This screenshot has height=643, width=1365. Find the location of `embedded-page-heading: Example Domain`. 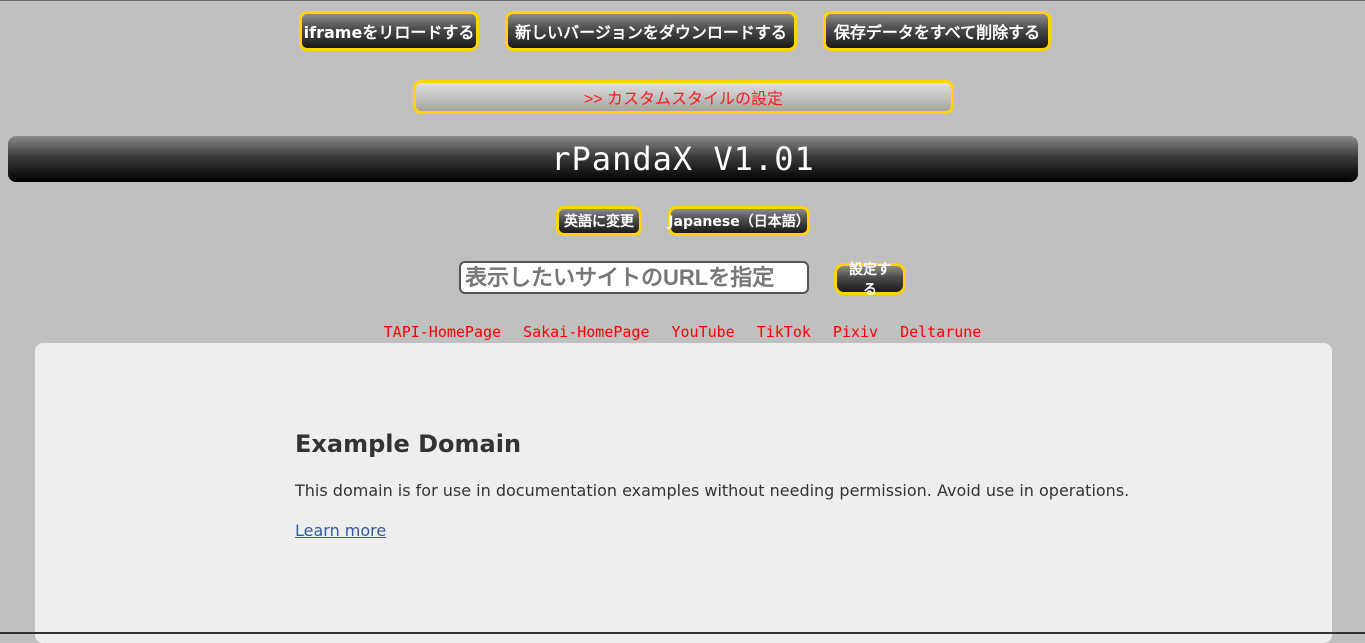

embedded-page-heading: Example Domain is located at coordinates (408, 444).